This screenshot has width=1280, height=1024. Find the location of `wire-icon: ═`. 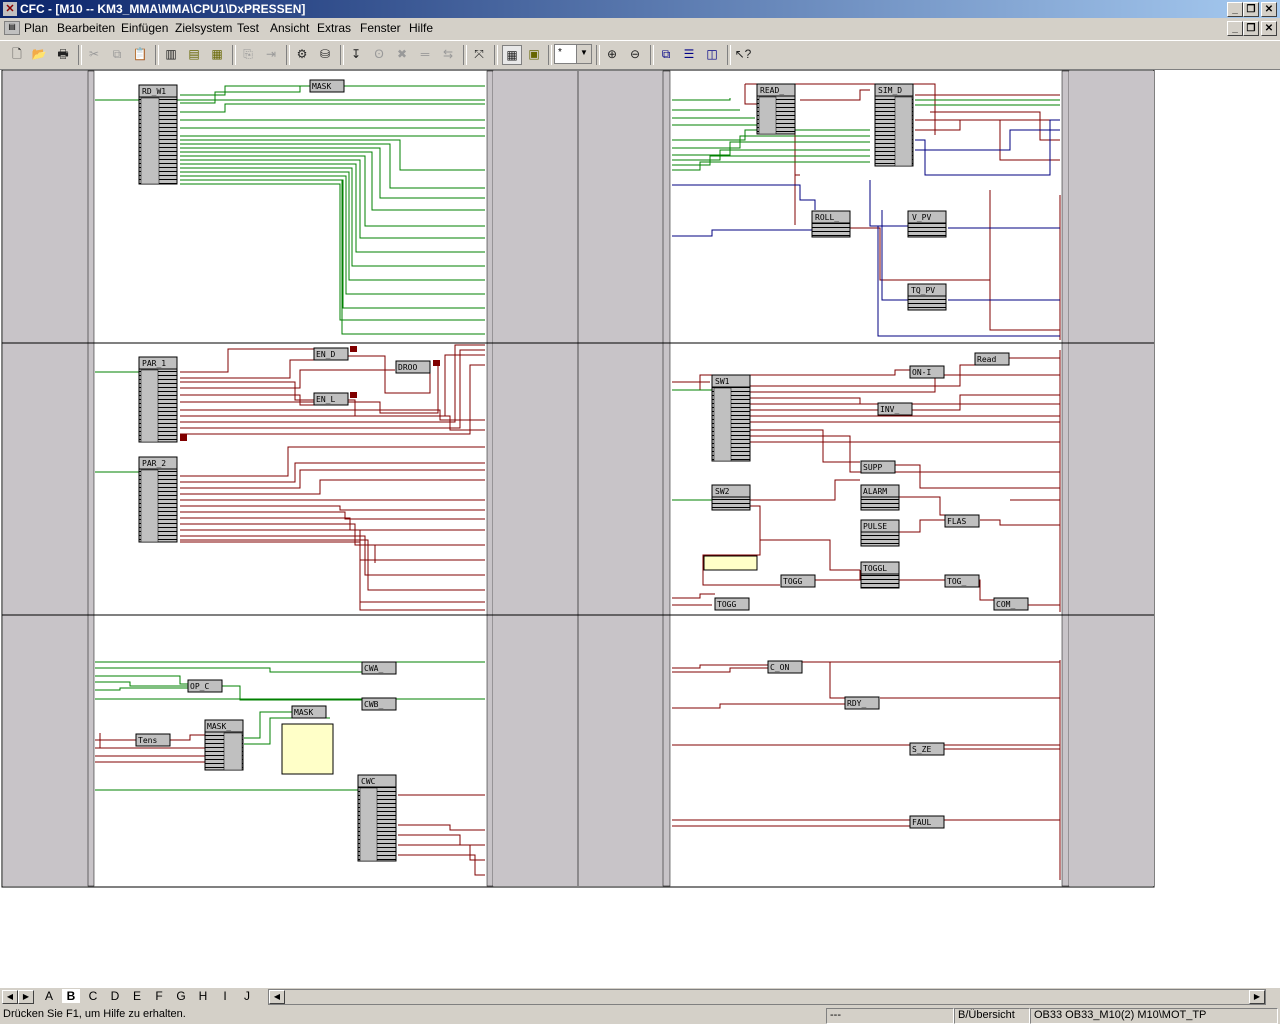

wire-icon: ═ is located at coordinates (425, 54).